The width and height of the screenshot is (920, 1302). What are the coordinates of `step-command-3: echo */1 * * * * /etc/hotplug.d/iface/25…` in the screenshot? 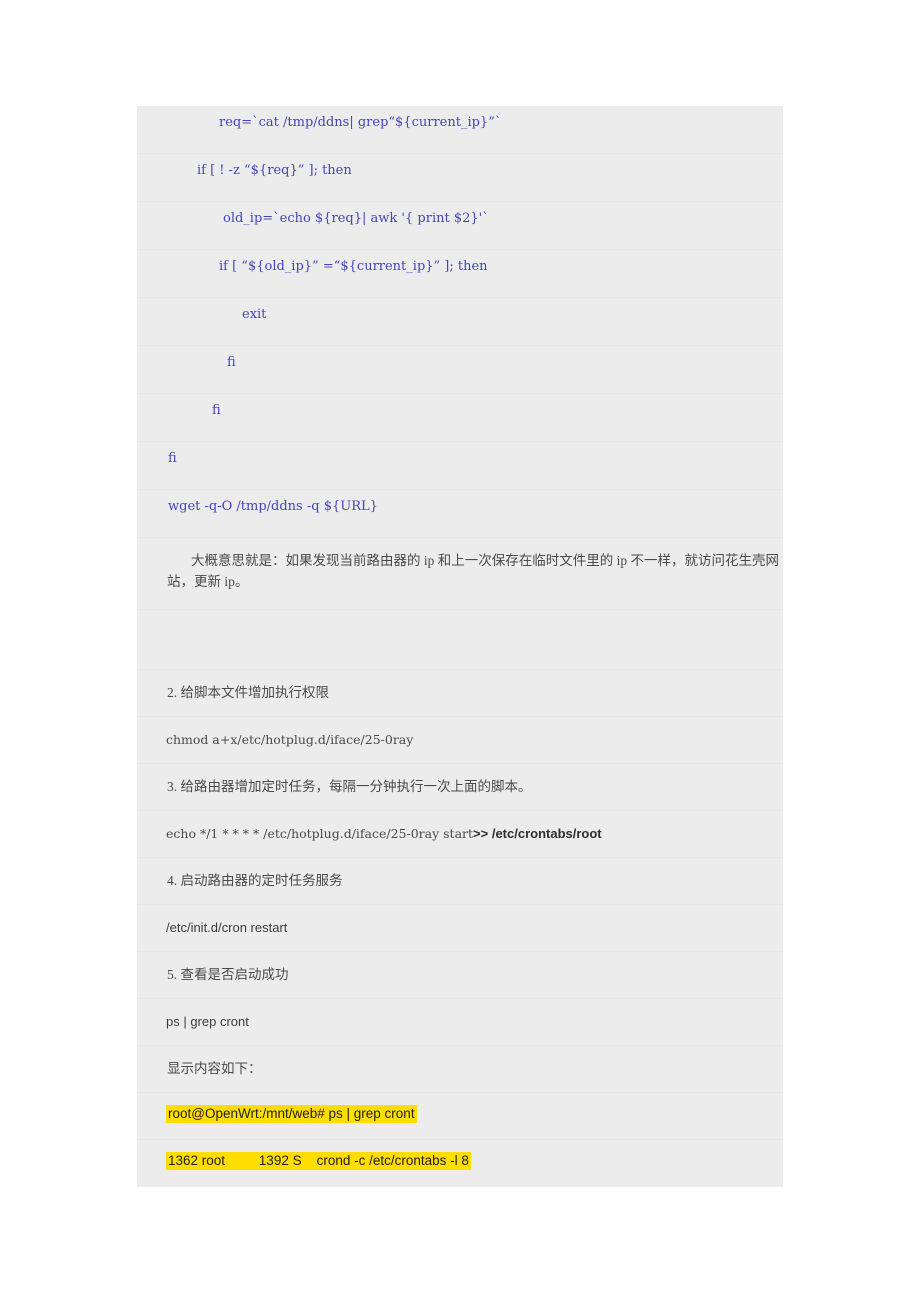 It's located at (460, 834).